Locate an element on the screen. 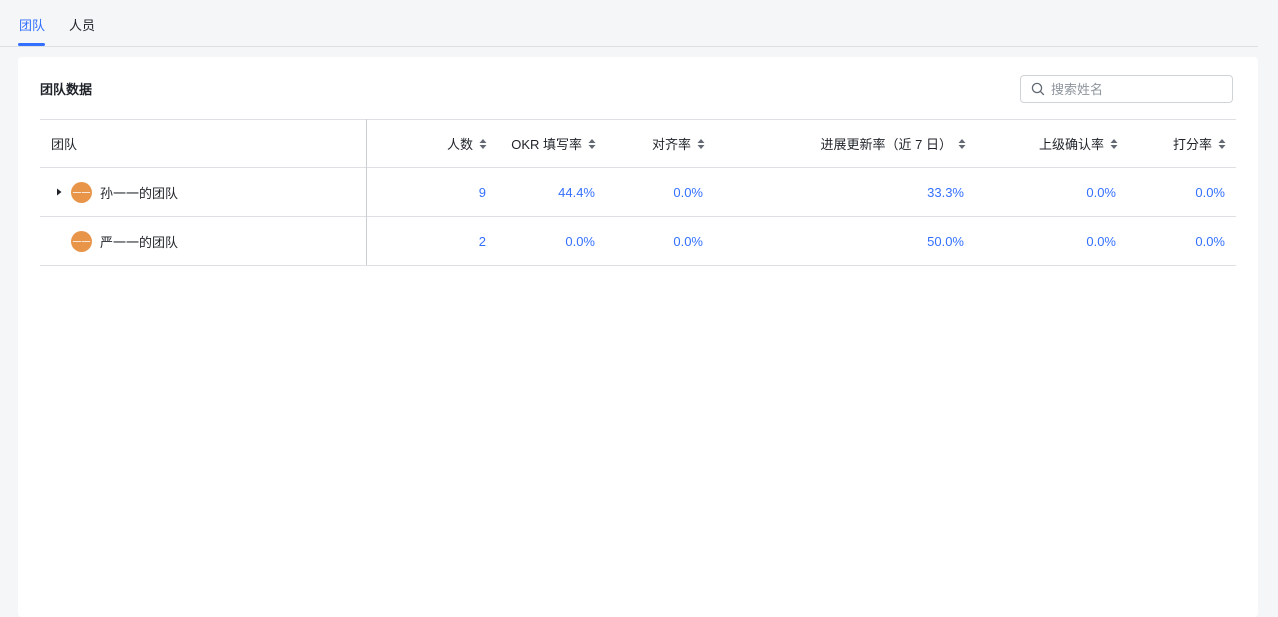 The height and width of the screenshot is (617, 1278). table-row: 一一 孙一一的团队 9 44.4% 0.0% 33.3% 0.0% 0.0% is located at coordinates (638, 192).